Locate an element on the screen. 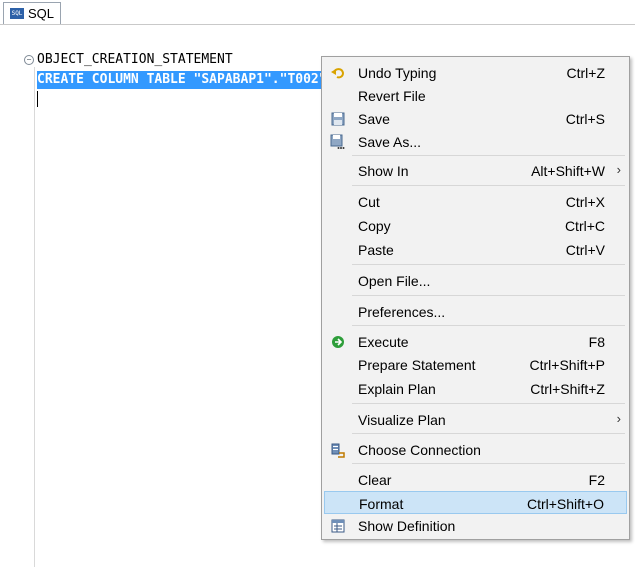 Image resolution: width=635 pixels, height=567 pixels. tab-sql: SQL SQL is located at coordinates (32, 13).